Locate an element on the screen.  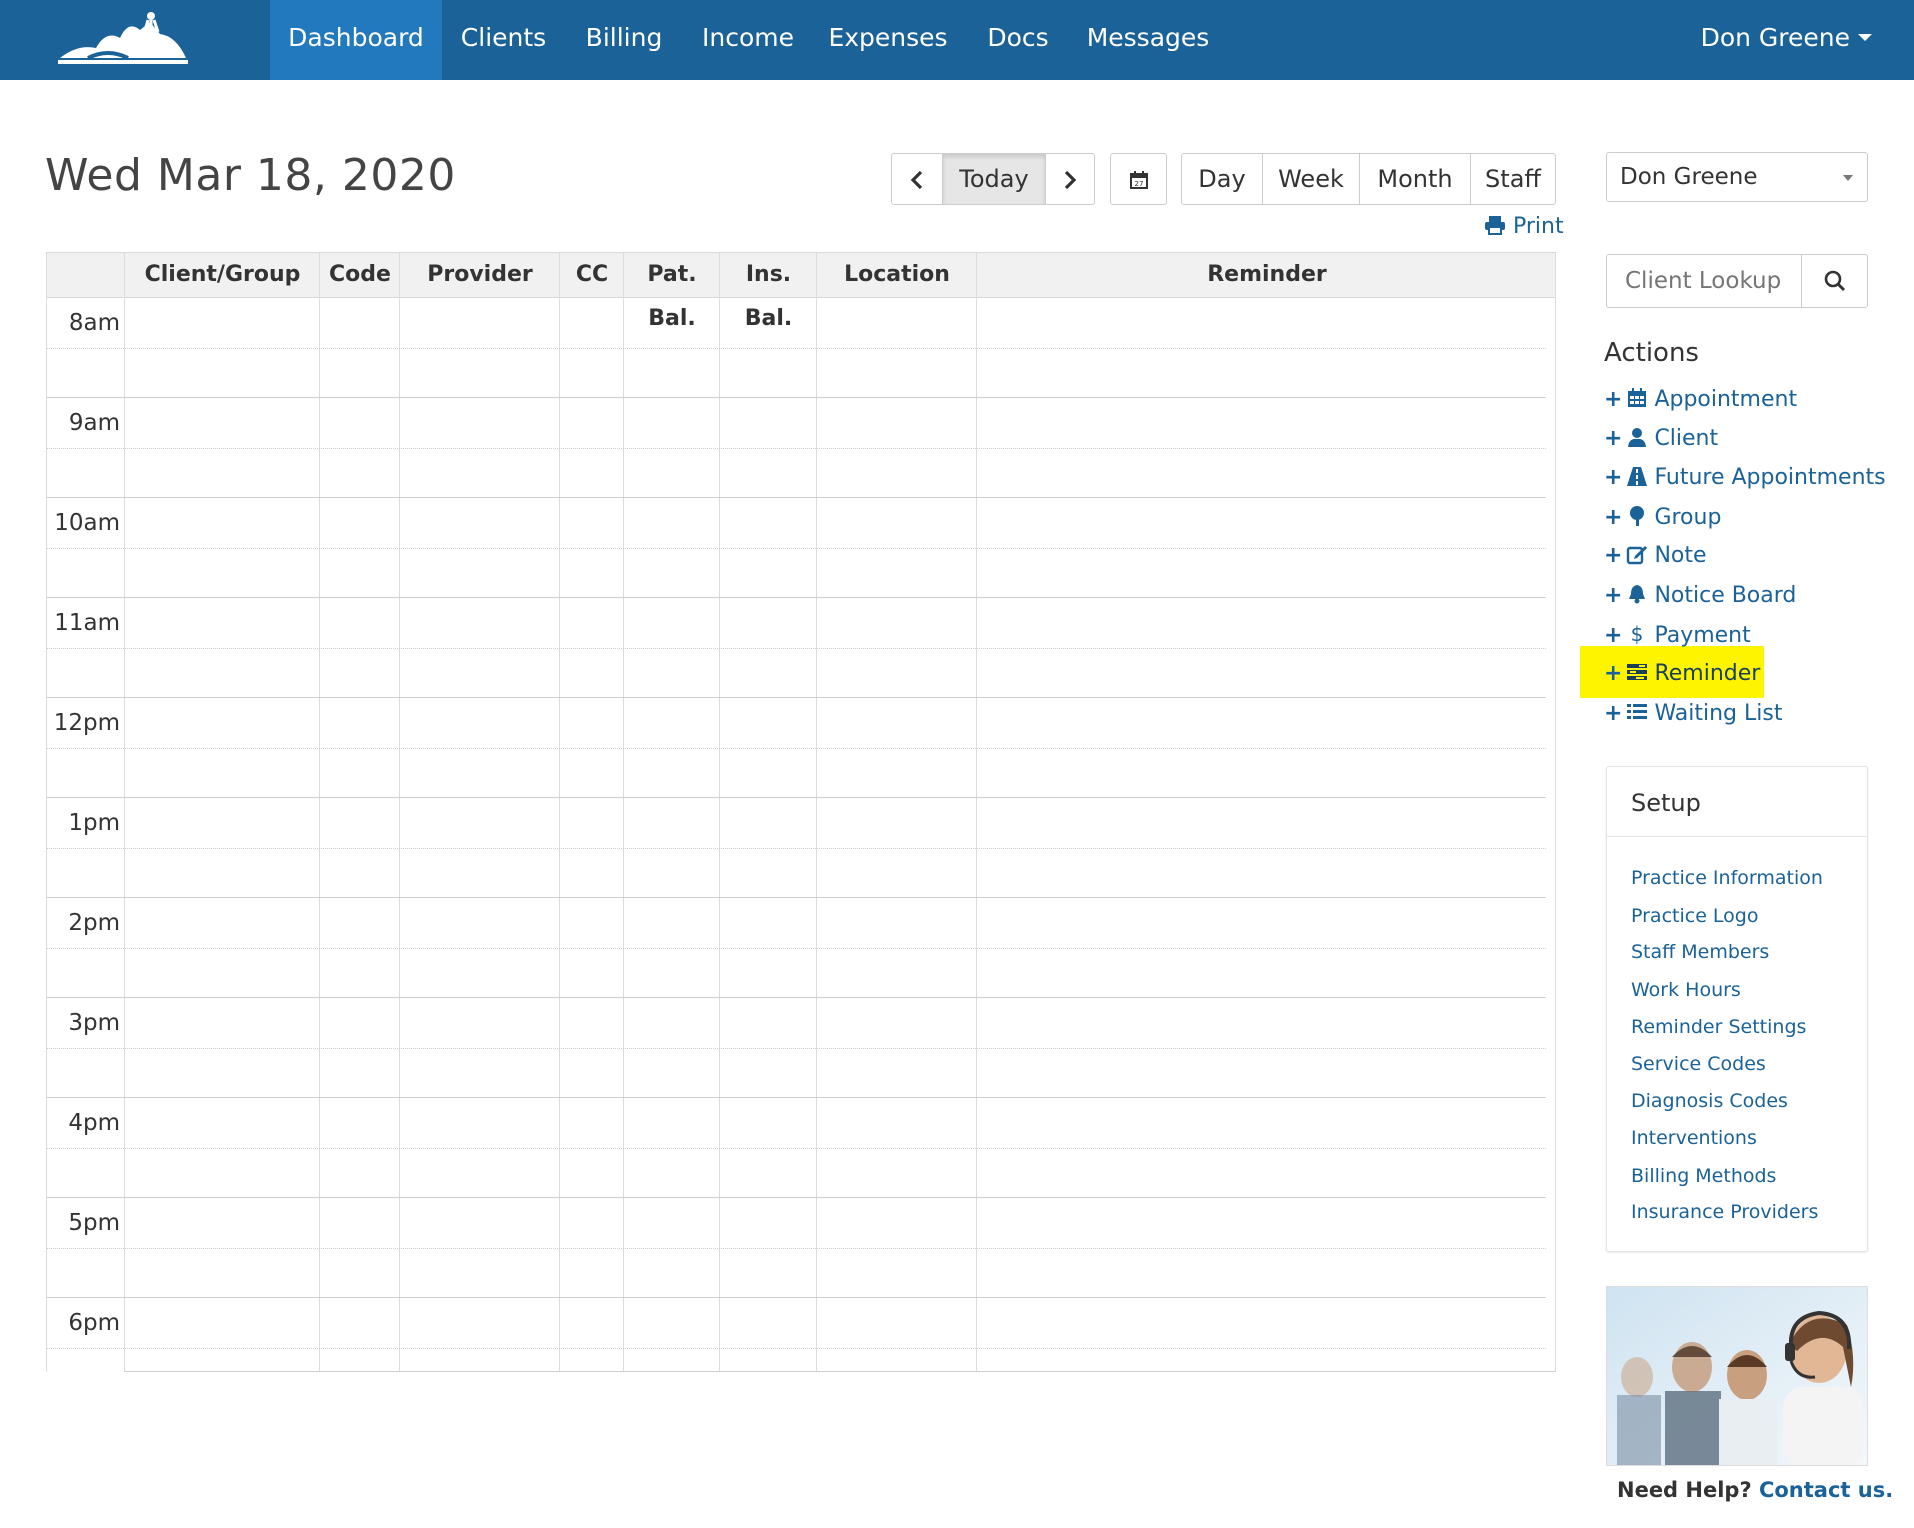
hour-row: 3pm is located at coordinates (796, 1048).